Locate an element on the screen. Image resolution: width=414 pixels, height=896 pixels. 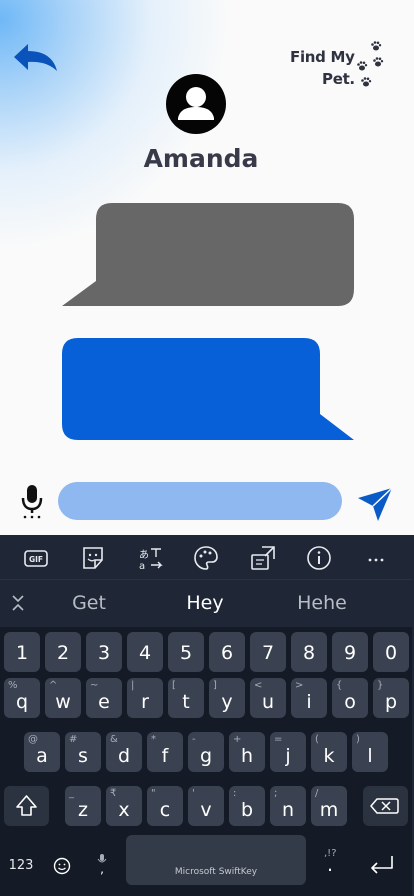
shift-key is located at coordinates (26, 806).